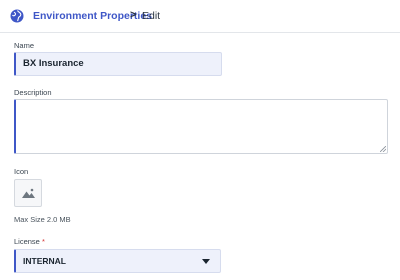  I want to click on image-icon, so click(28, 193).